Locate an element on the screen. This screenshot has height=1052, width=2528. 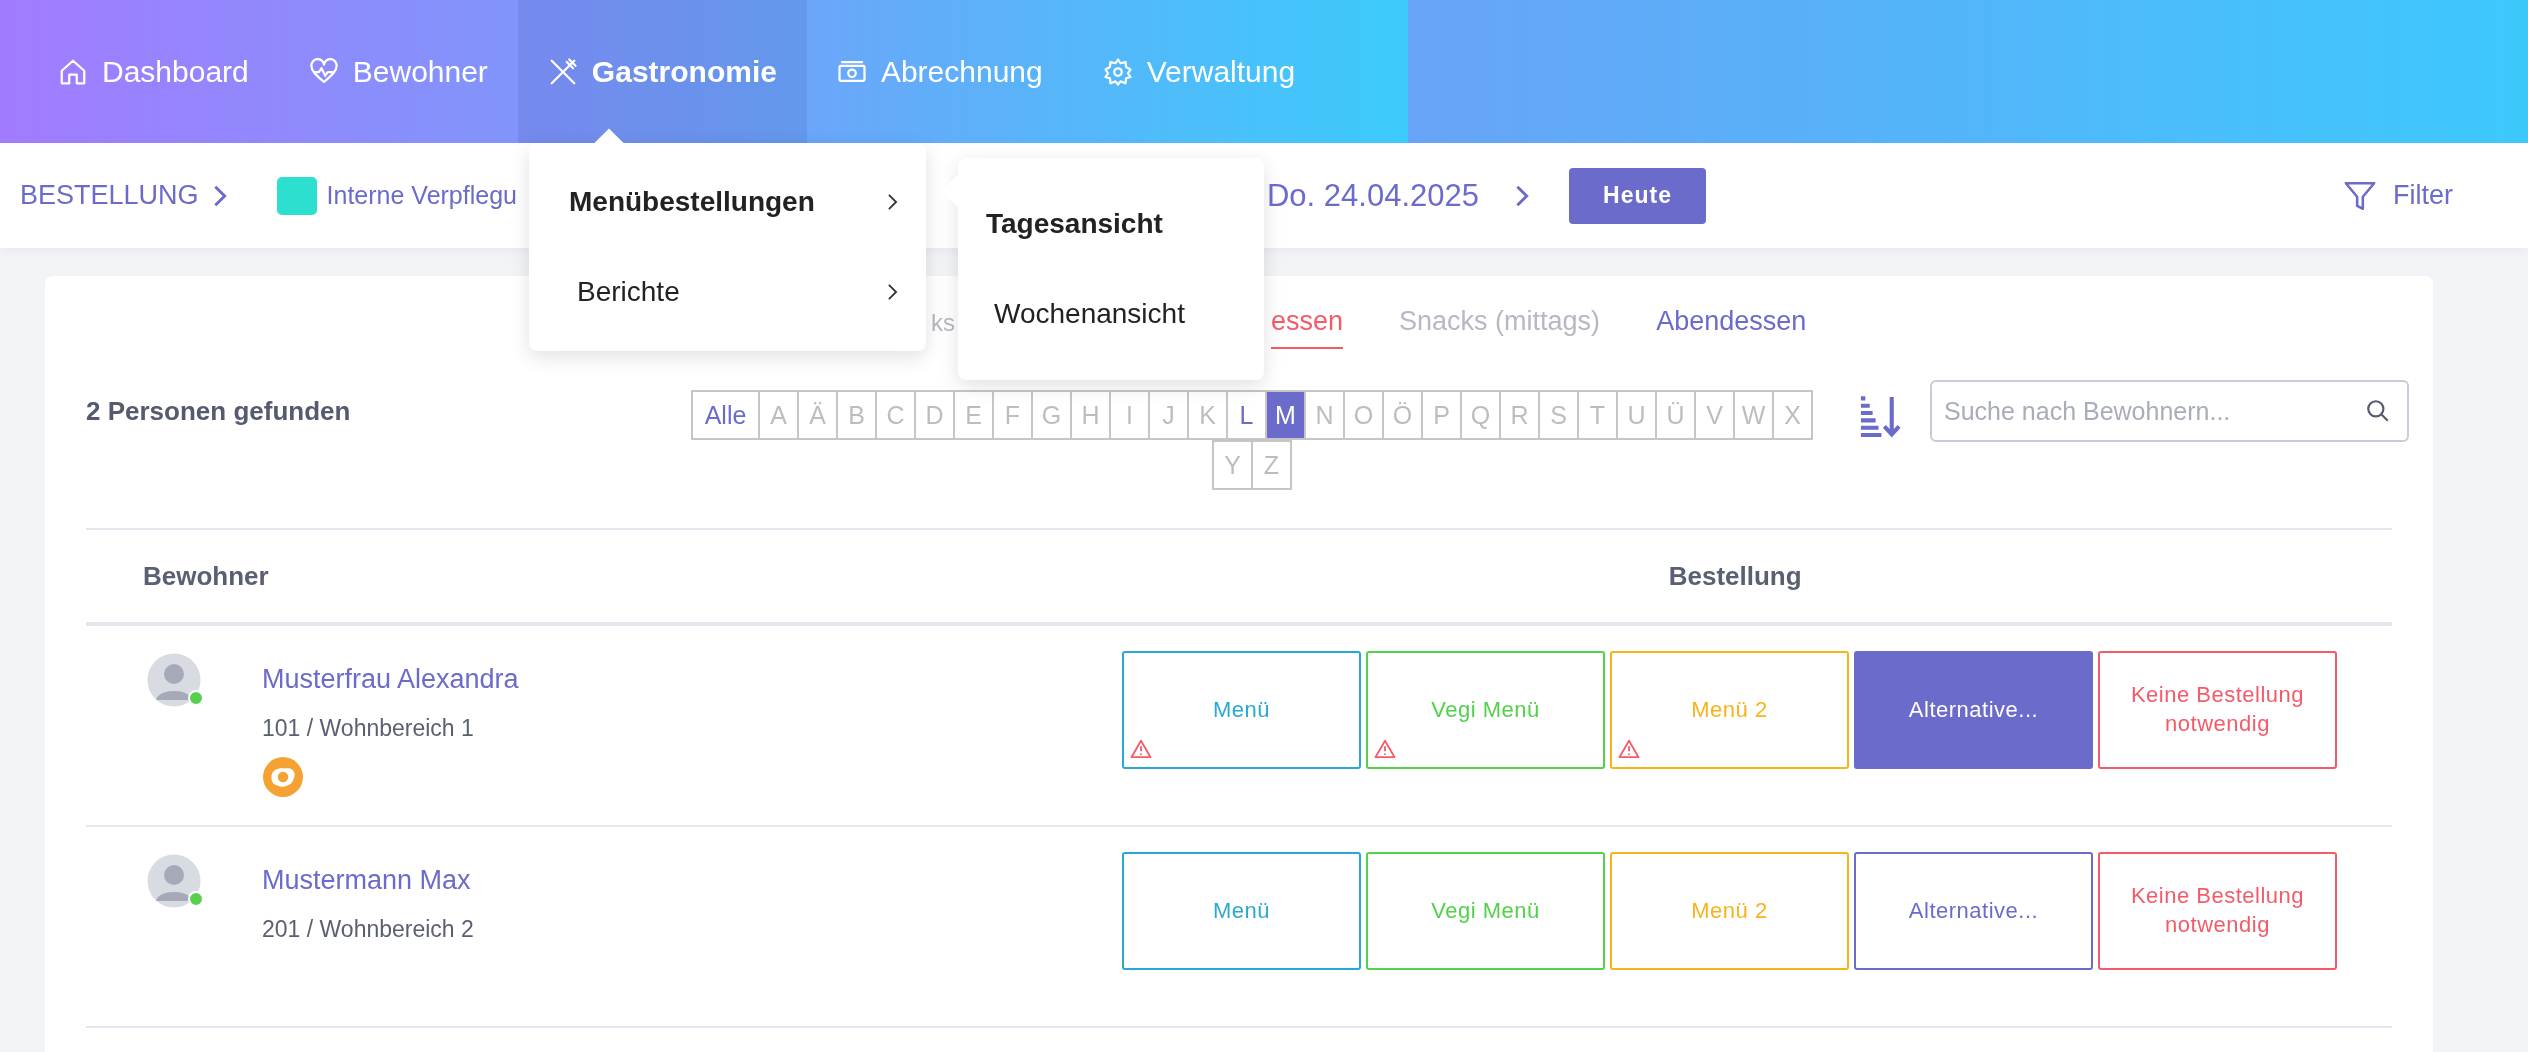
nav-tab: Dashboard is located at coordinates (153, 71).